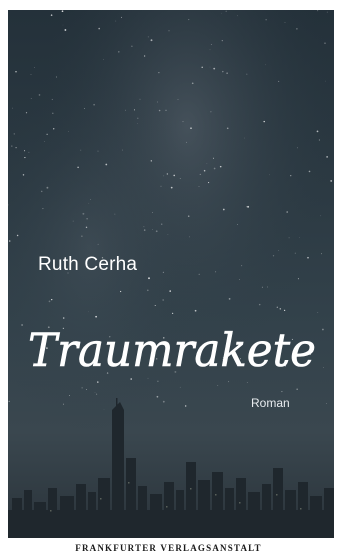 The image size is (337, 556). What do you see at coordinates (88, 264) in the screenshot?
I see `author-name: Ruth Cerha` at bounding box center [88, 264].